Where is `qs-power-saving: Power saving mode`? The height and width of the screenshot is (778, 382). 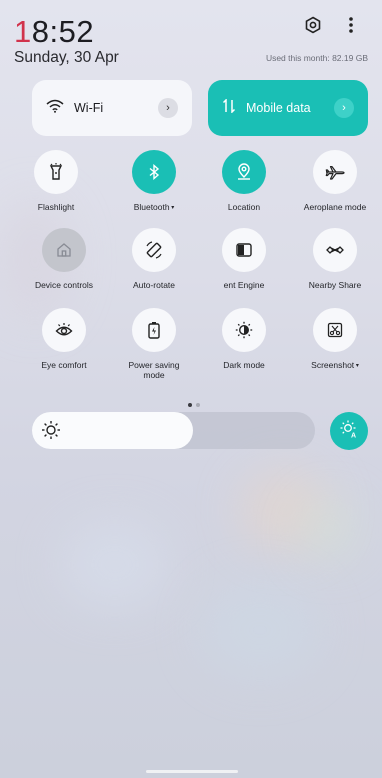 qs-power-saving: Power saving mode is located at coordinates (154, 344).